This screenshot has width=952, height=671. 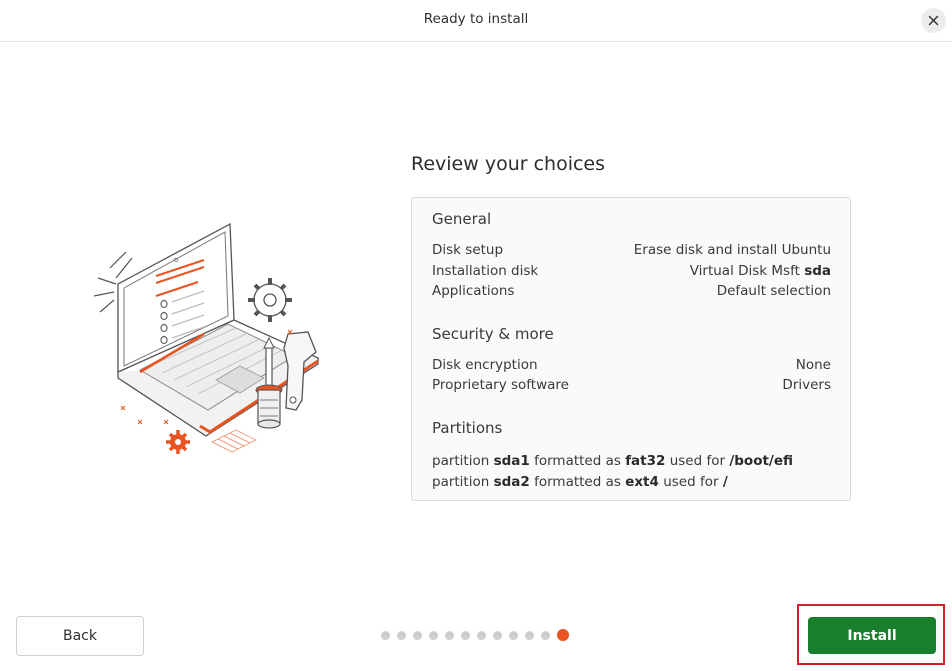 I want to click on row-label: Installation disk, so click(x=485, y=271).